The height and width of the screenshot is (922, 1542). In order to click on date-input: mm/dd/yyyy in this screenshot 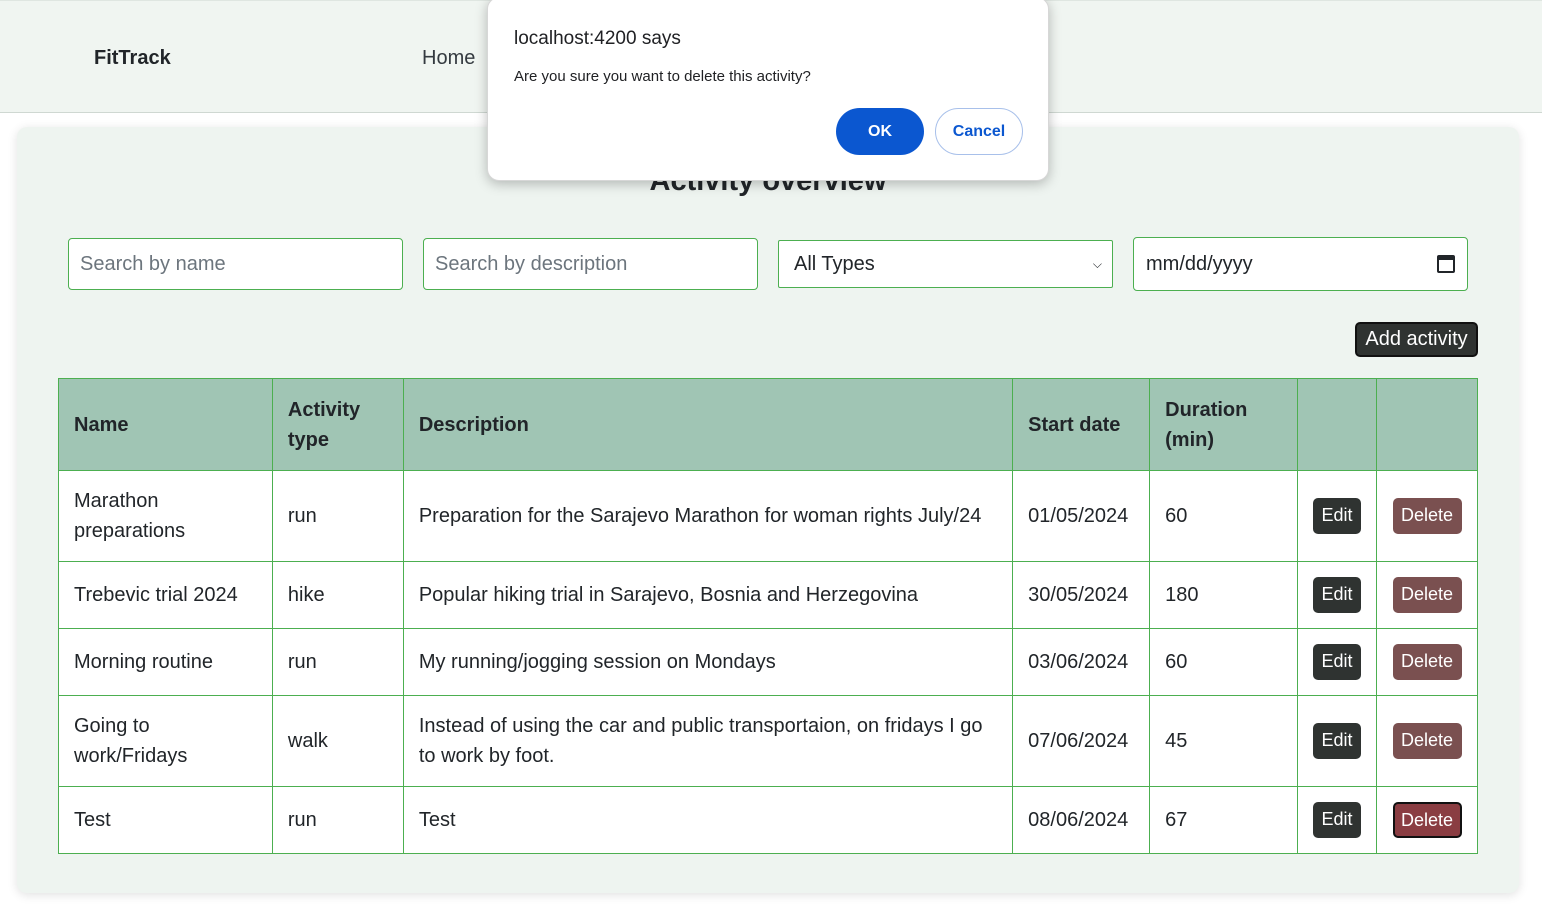, I will do `click(1300, 264)`.